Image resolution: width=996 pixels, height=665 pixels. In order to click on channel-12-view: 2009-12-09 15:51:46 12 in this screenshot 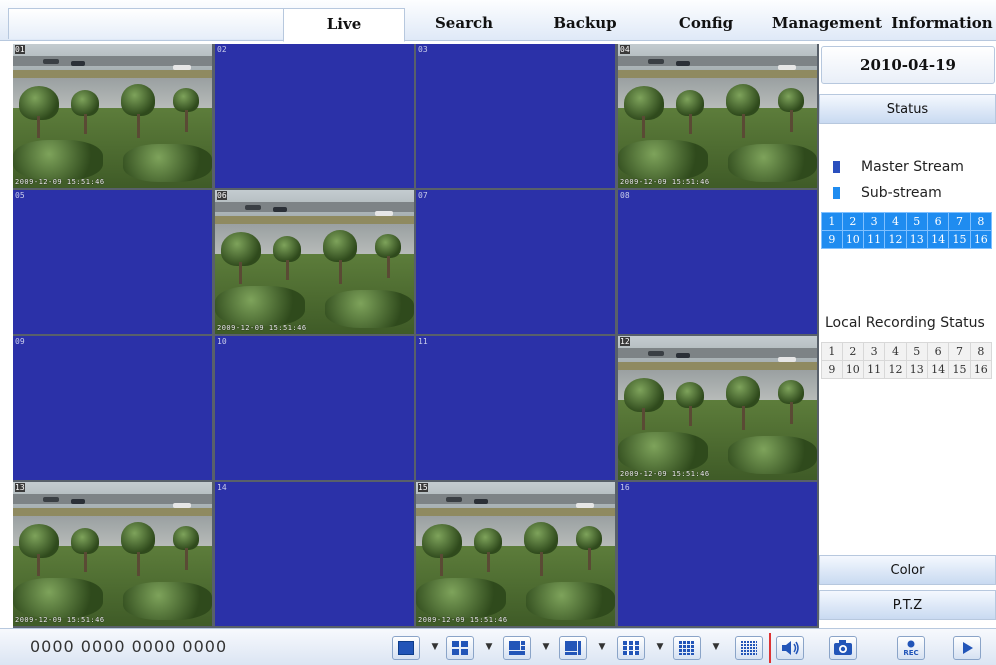, I will do `click(717, 408)`.